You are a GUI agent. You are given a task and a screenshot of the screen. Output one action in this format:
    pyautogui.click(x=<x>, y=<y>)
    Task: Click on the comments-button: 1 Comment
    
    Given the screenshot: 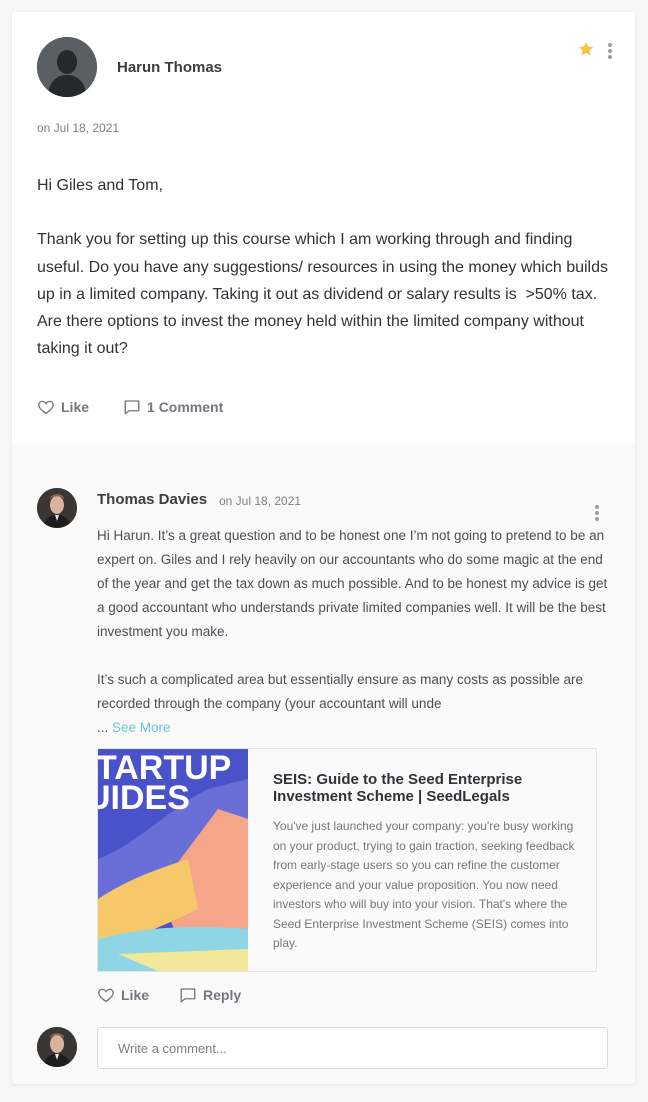 What is the action you would take?
    pyautogui.click(x=173, y=407)
    